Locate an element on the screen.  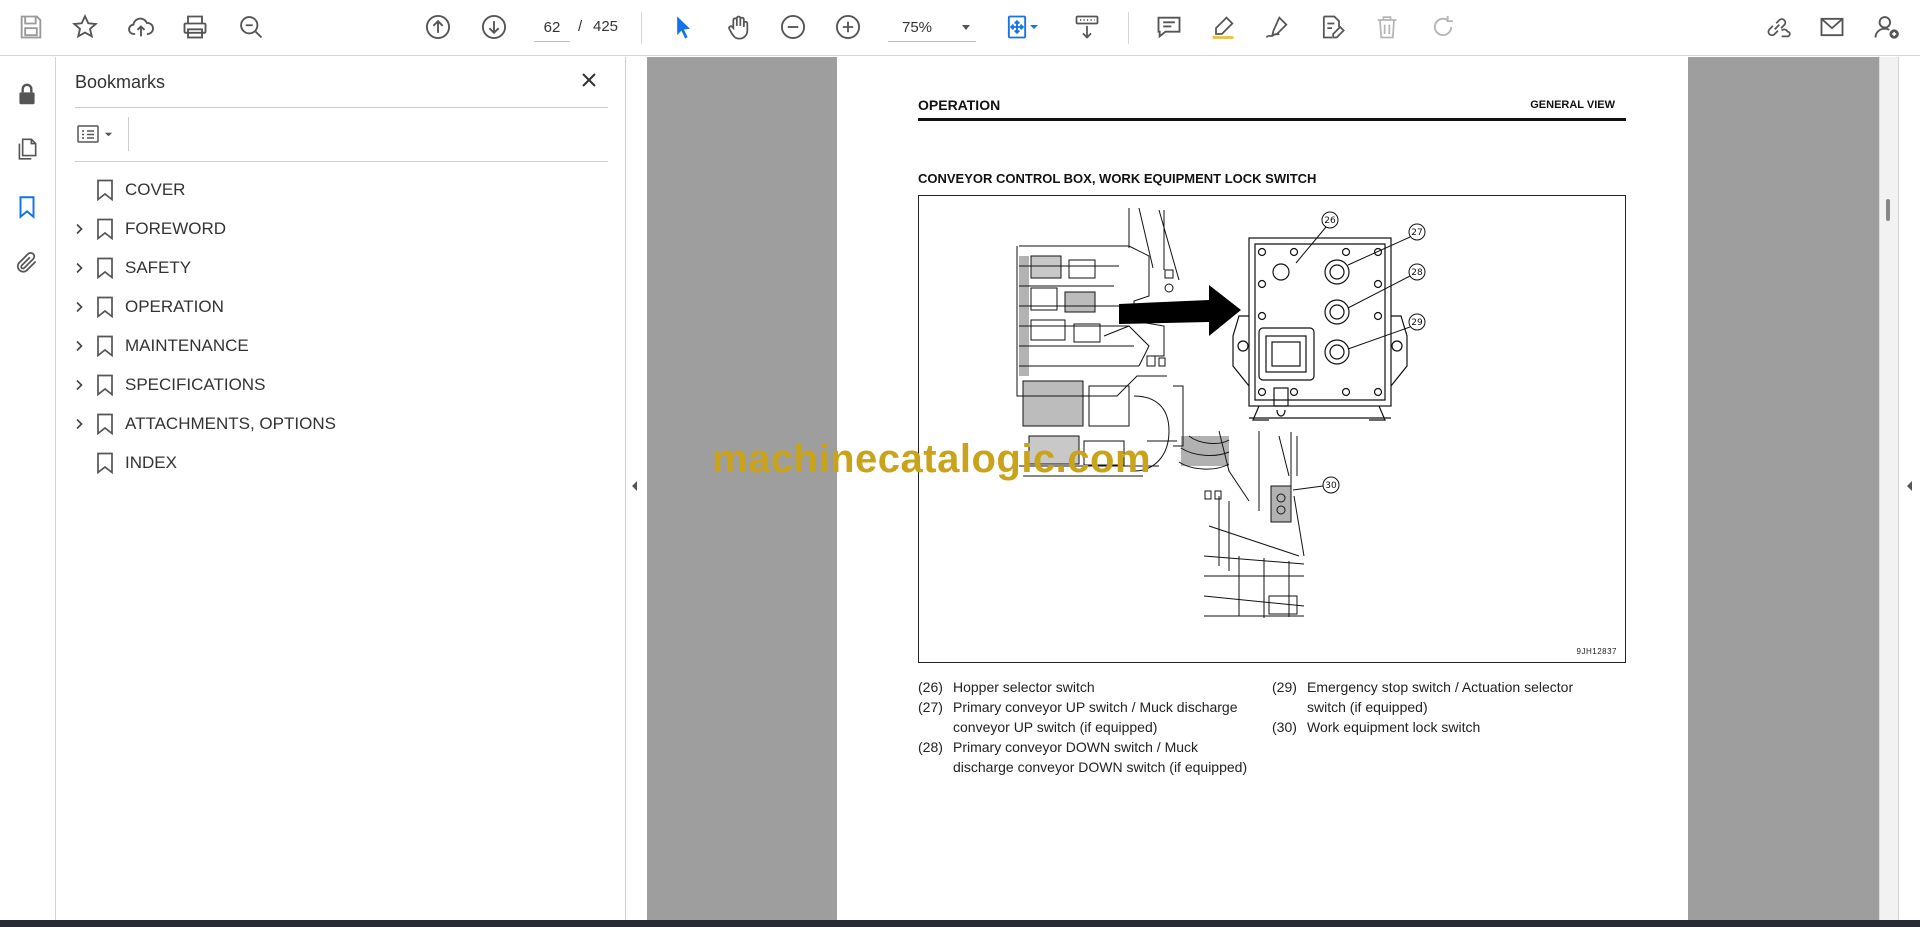
legend-number: (26) is located at coordinates (930, 687).